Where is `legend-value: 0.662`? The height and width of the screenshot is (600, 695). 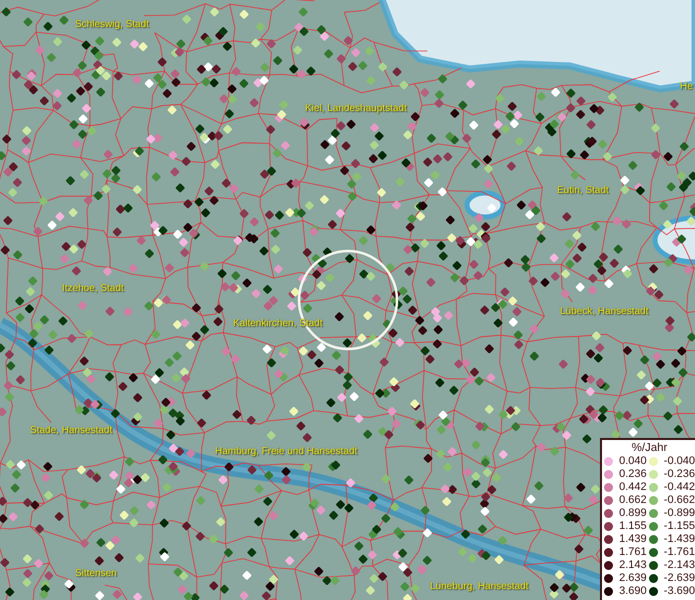 legend-value: 0.662 is located at coordinates (632, 500).